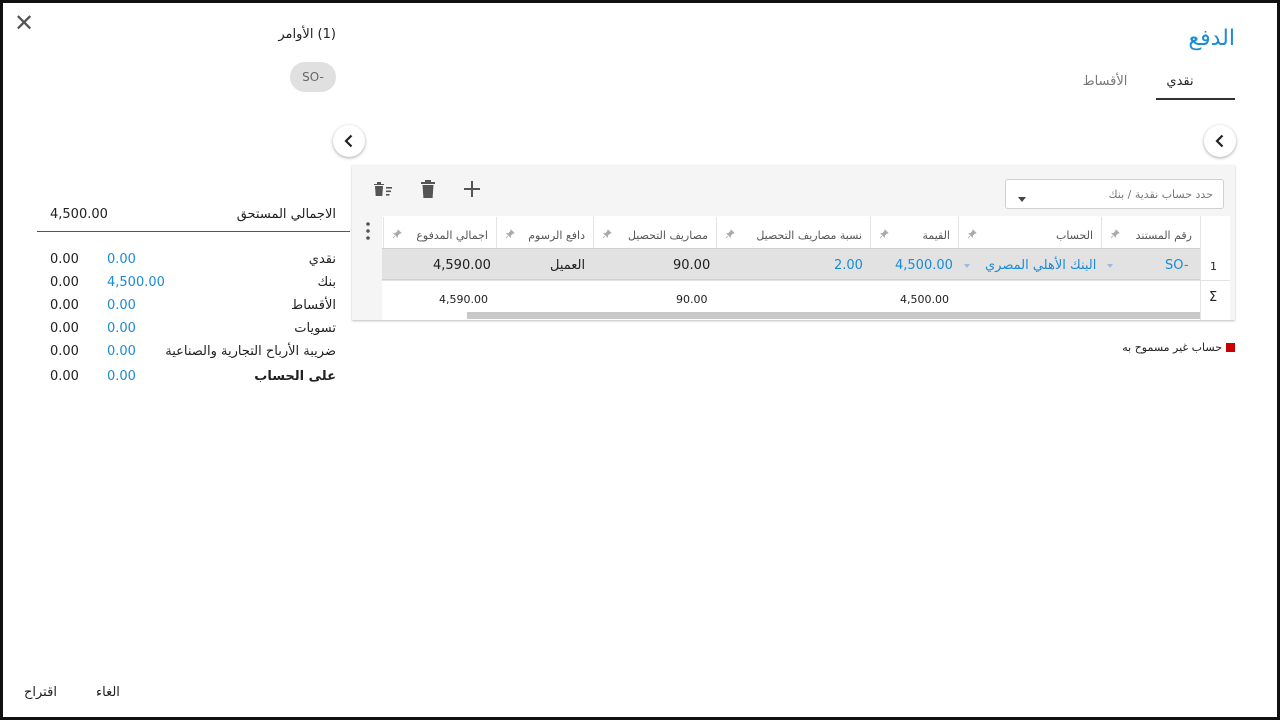 Image resolution: width=1280 pixels, height=720 pixels. I want to click on cancel-button: الغاء, so click(108, 692).